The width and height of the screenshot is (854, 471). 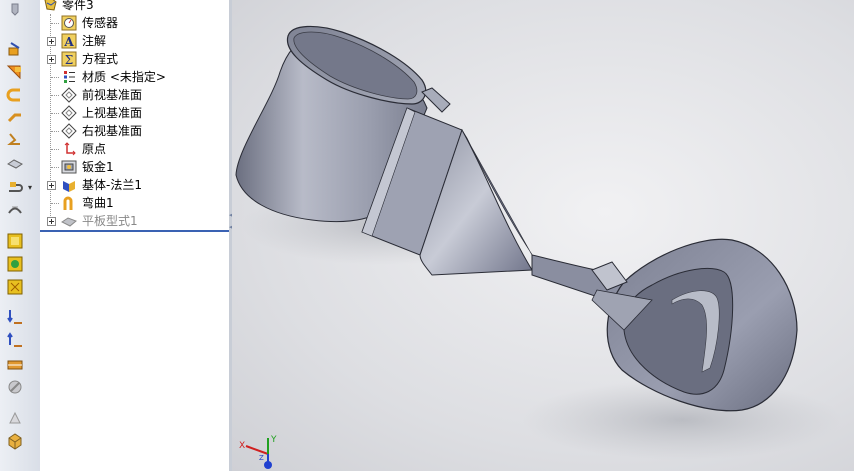 What do you see at coordinates (100, 59) in the screenshot?
I see `tree-item-label: 方程式` at bounding box center [100, 59].